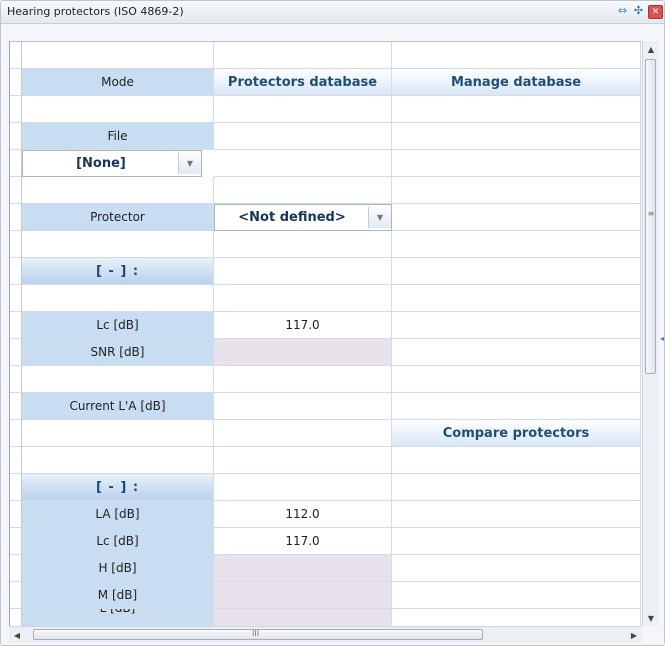 The width and height of the screenshot is (665, 646). I want to click on l-value, so click(303, 618).